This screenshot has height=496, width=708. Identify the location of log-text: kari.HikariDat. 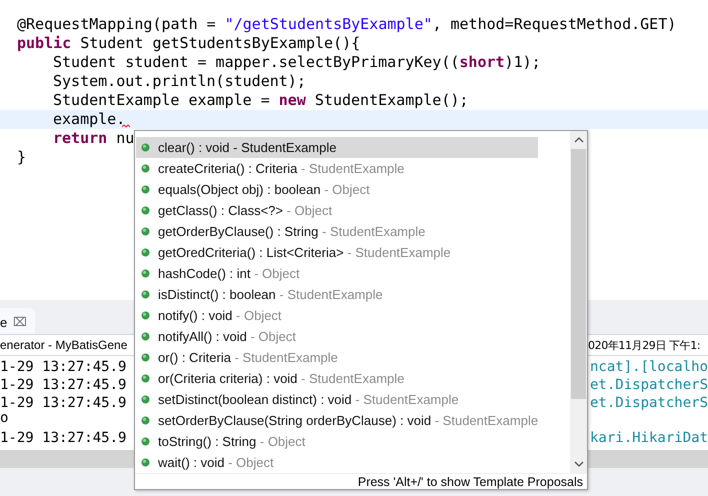
(649, 438).